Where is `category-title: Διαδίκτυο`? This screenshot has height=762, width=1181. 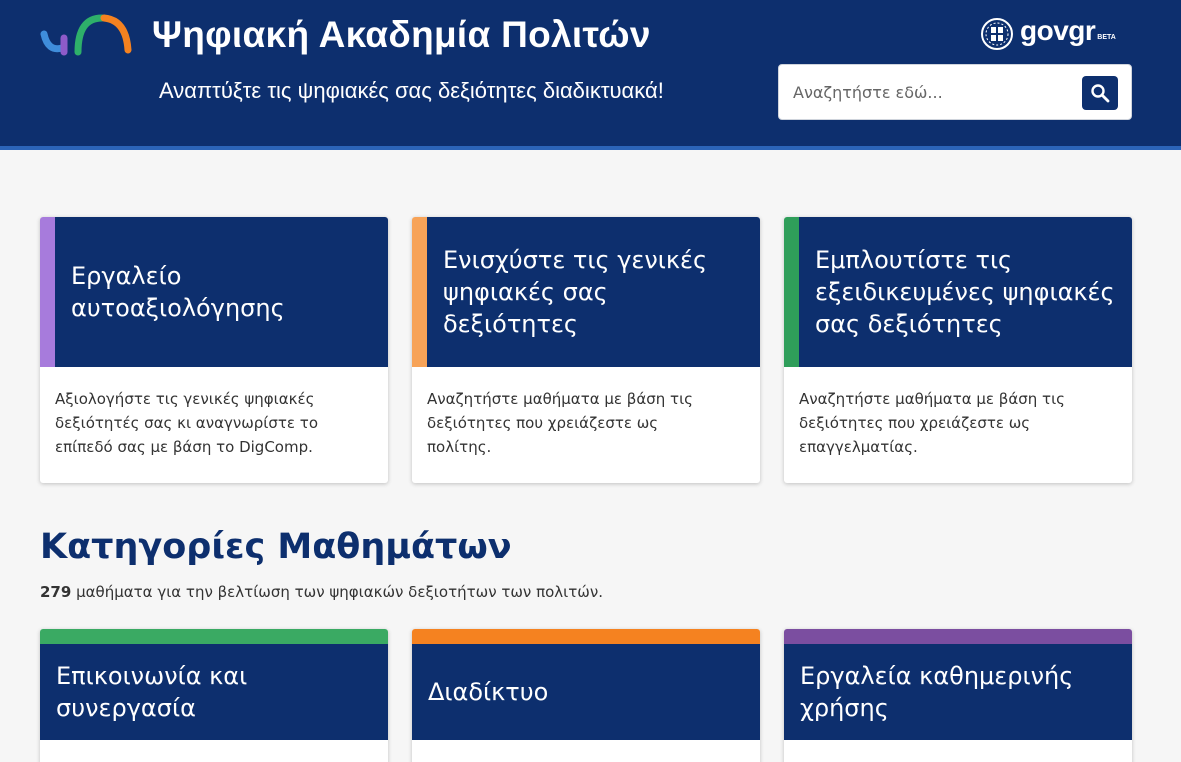
category-title: Διαδίκτυο is located at coordinates (488, 692).